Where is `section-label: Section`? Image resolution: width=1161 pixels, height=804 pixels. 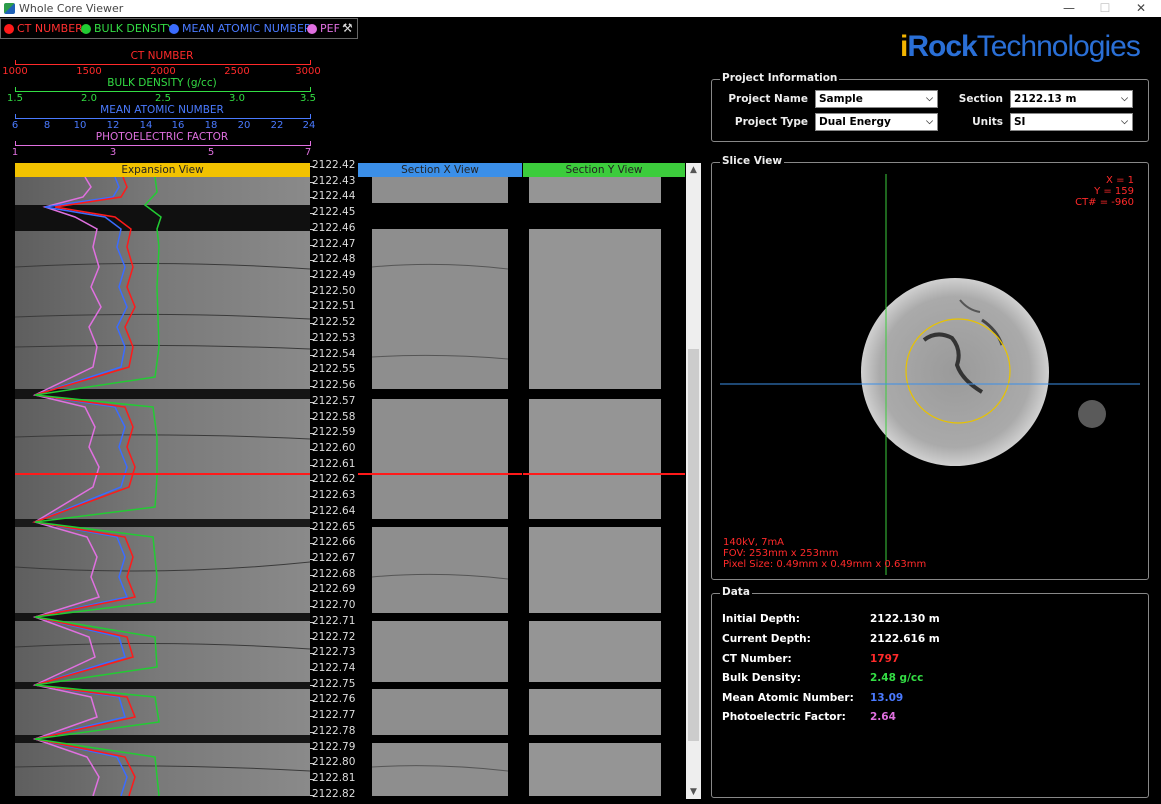
section-label: Section is located at coordinates (980, 99).